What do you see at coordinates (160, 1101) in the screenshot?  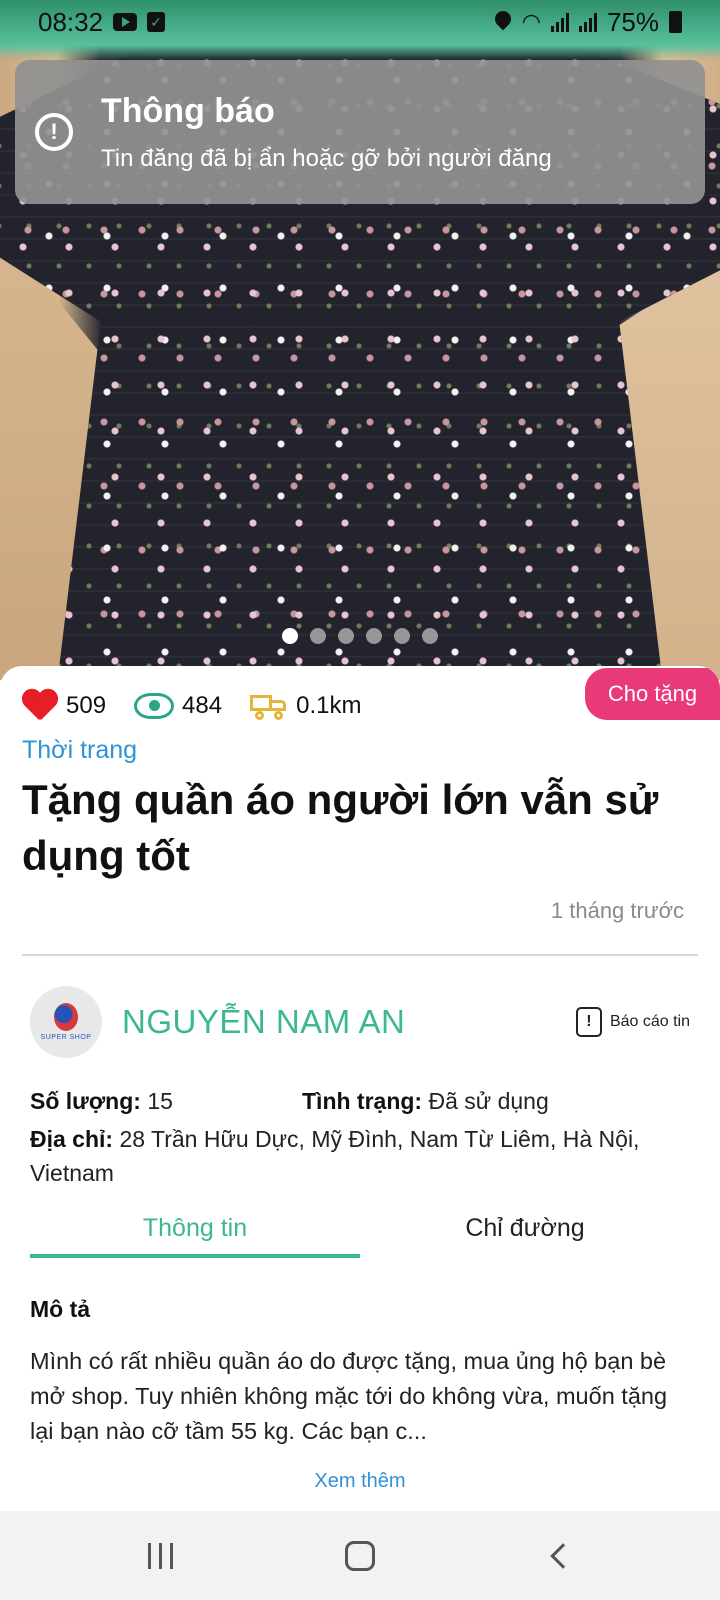 I see `quantity-value: 15` at bounding box center [160, 1101].